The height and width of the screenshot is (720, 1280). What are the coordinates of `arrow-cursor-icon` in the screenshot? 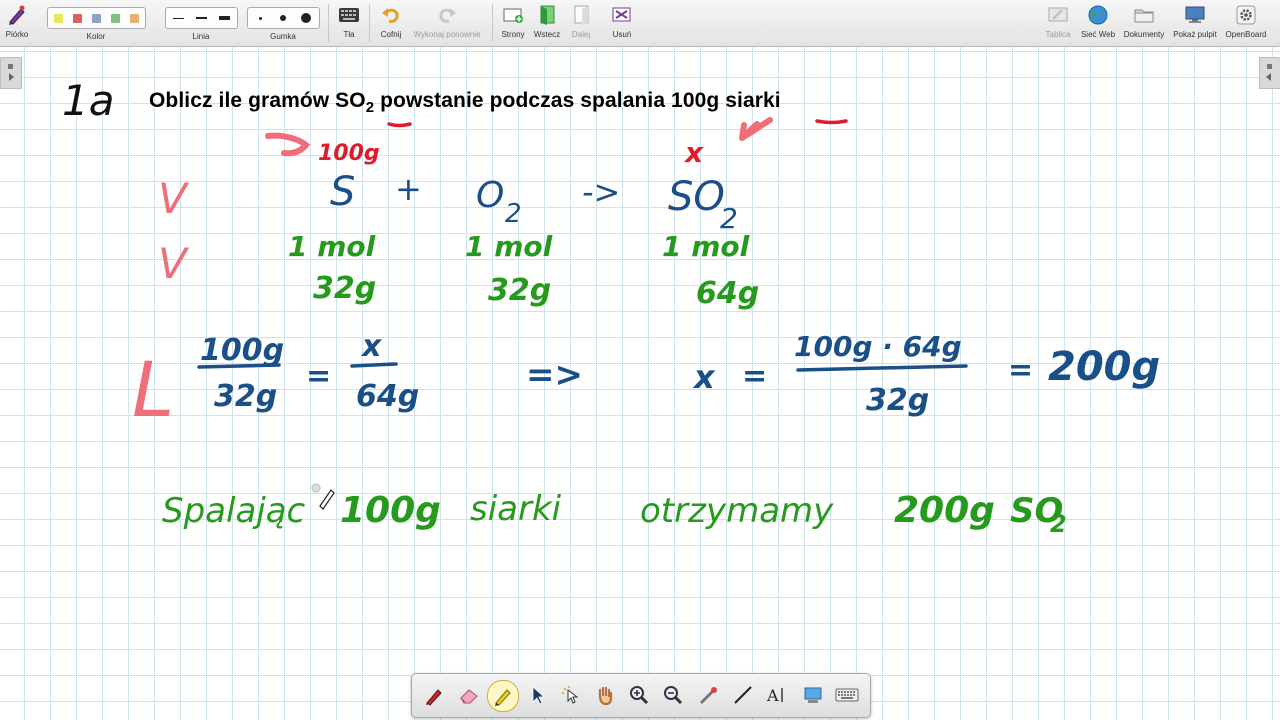 It's located at (539, 695).